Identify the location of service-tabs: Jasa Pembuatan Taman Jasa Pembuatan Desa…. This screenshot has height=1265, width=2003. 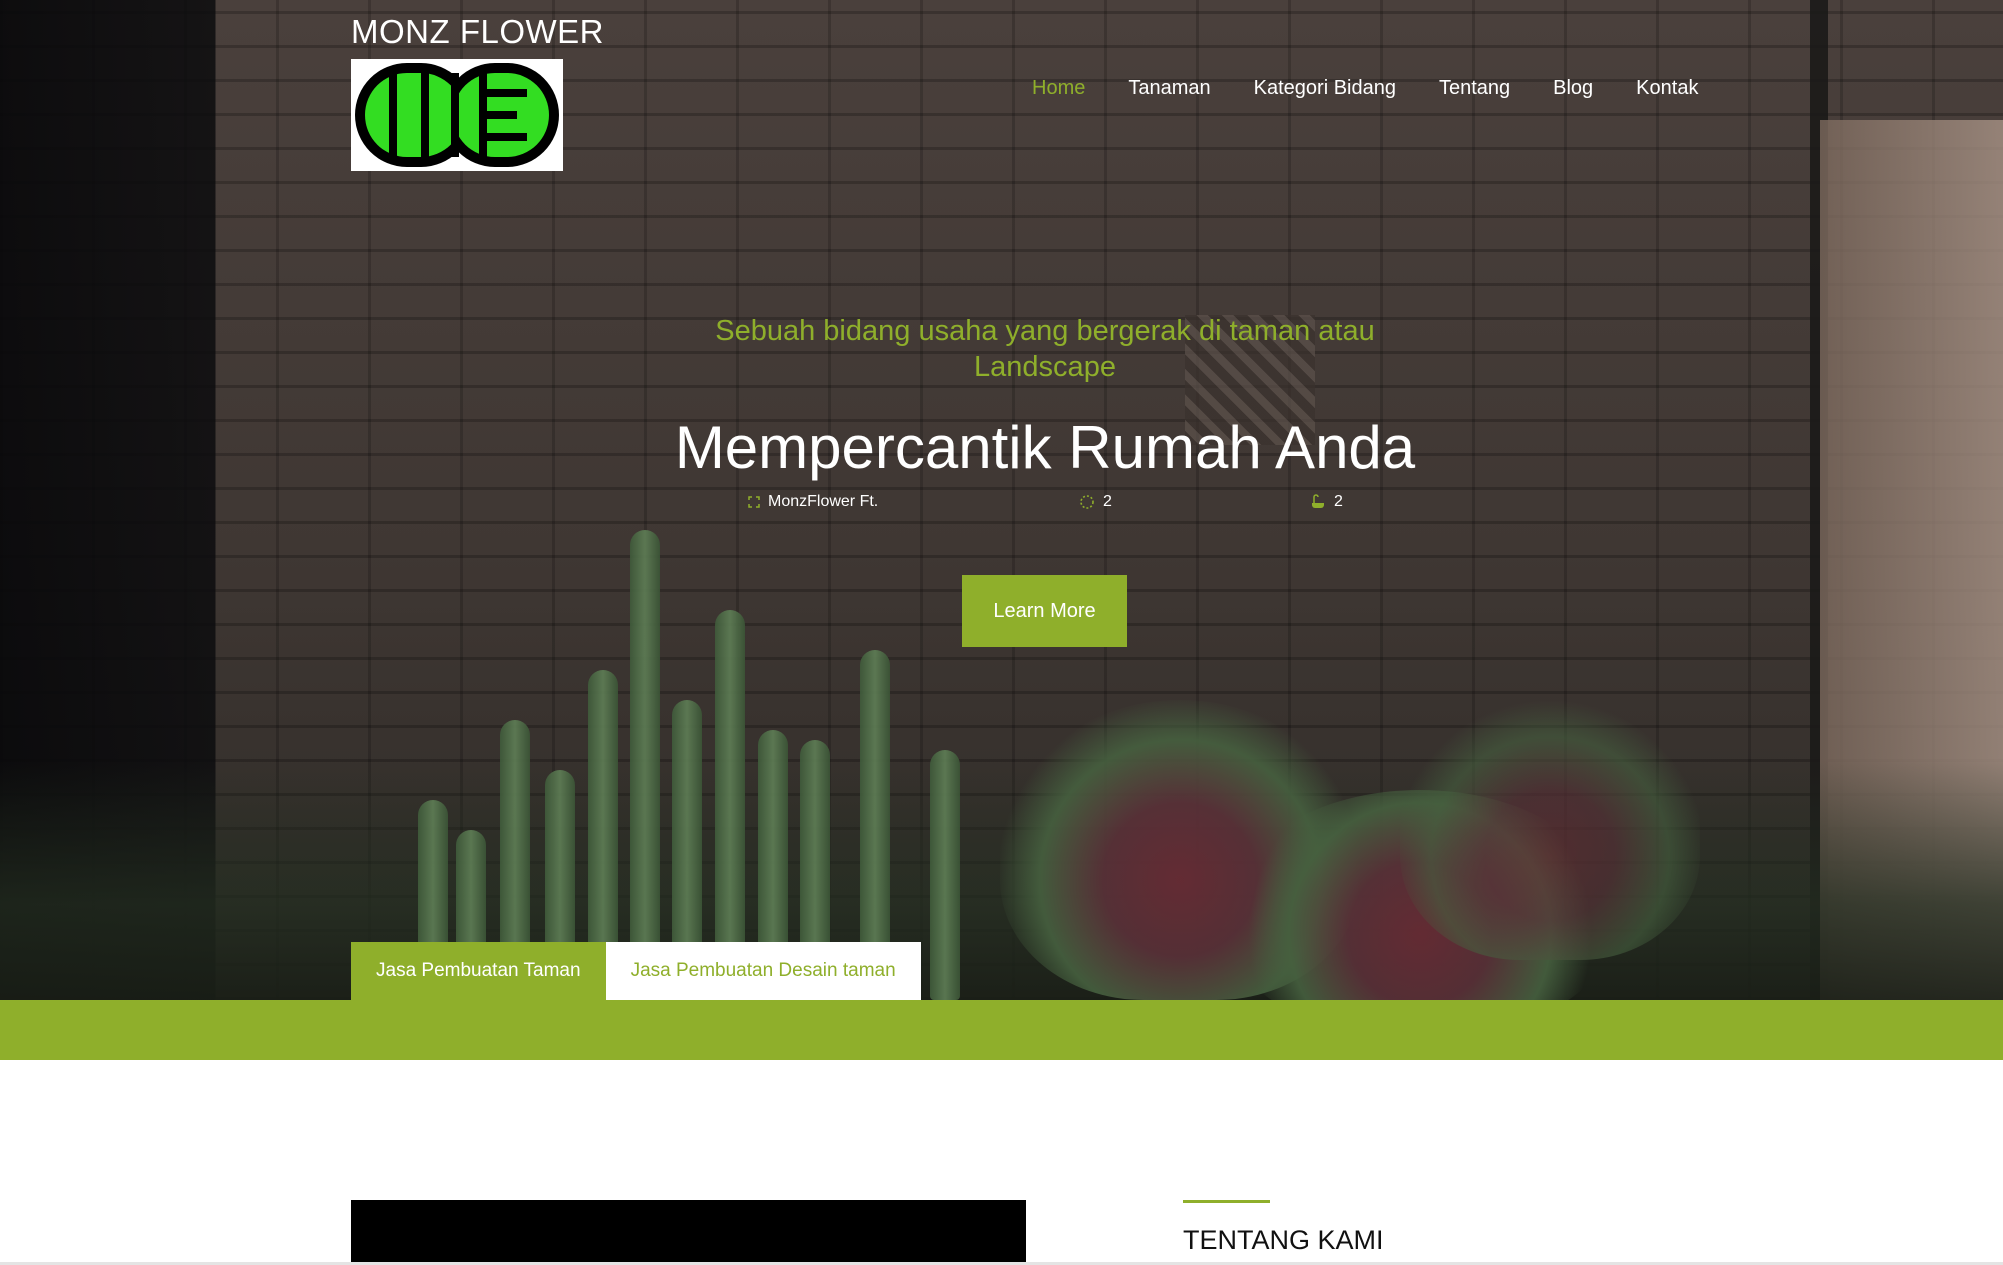
(636, 971).